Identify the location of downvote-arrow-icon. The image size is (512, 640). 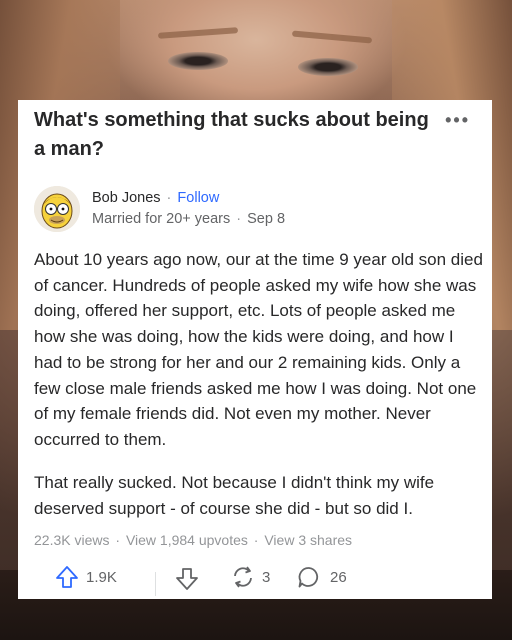
(187, 579).